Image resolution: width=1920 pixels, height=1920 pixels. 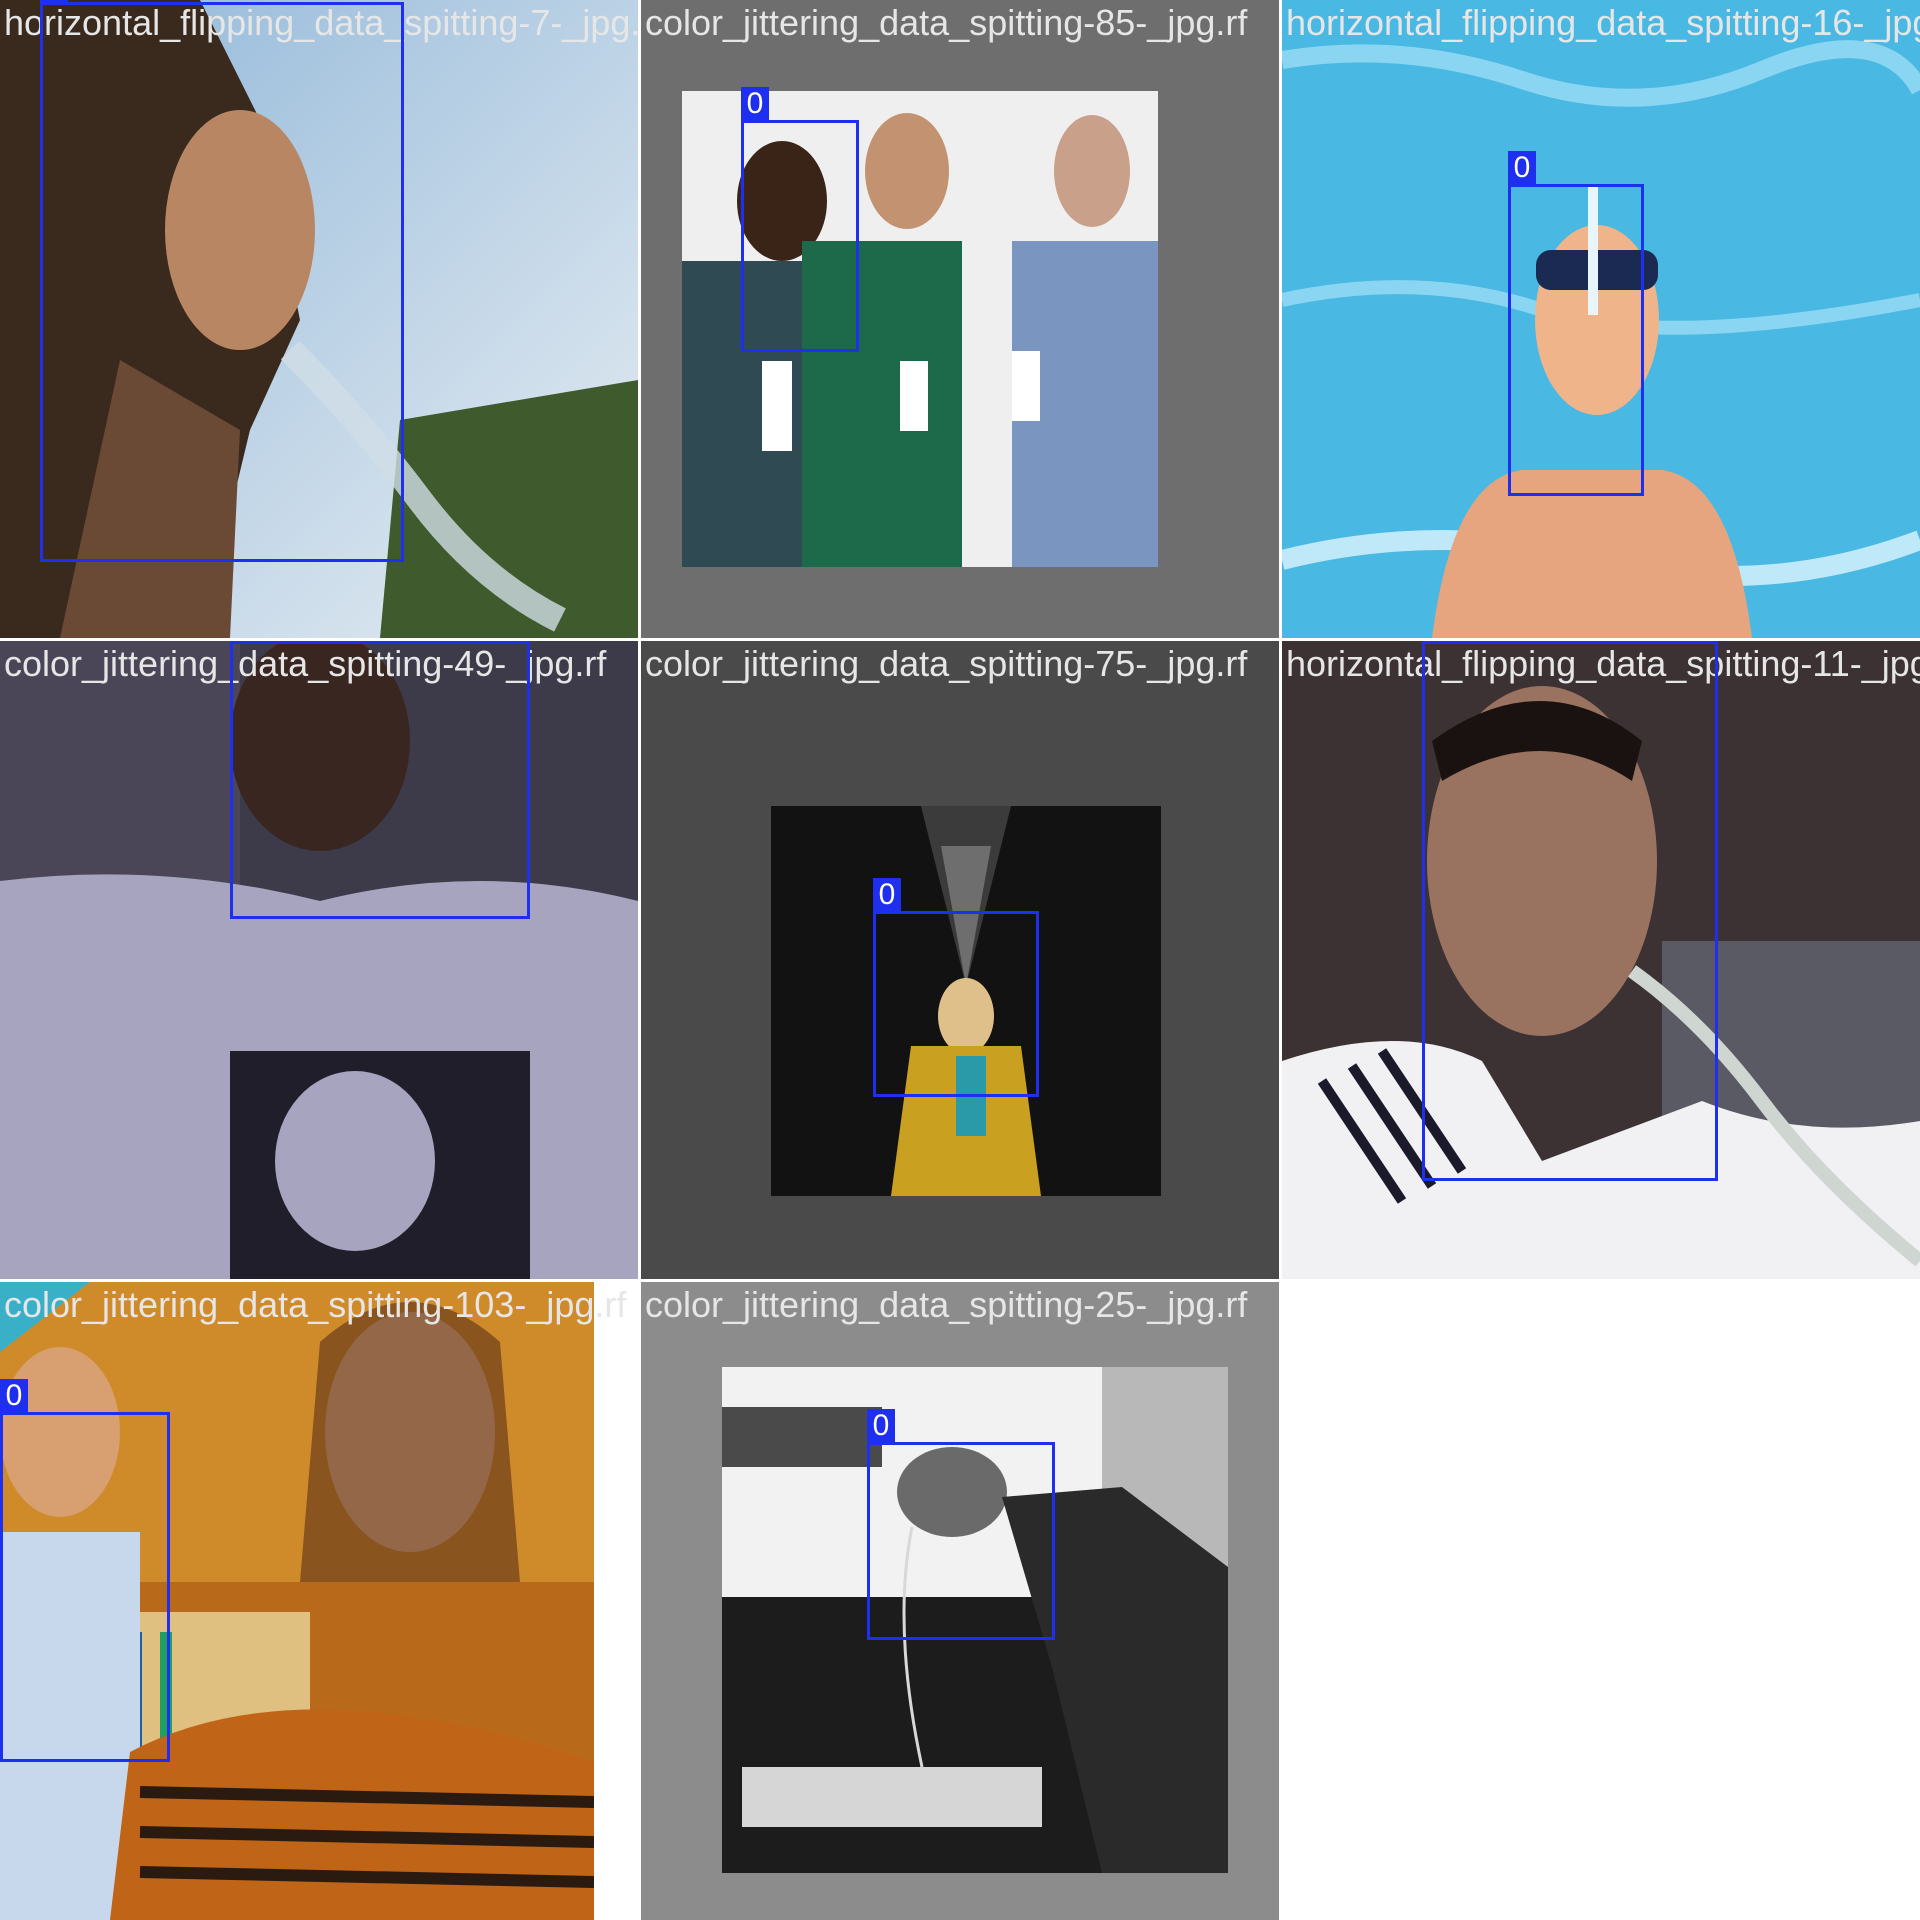 What do you see at coordinates (946, 663) in the screenshot?
I see `tile-title: color_jittering_data_spitting-75-_jpg.rf` at bounding box center [946, 663].